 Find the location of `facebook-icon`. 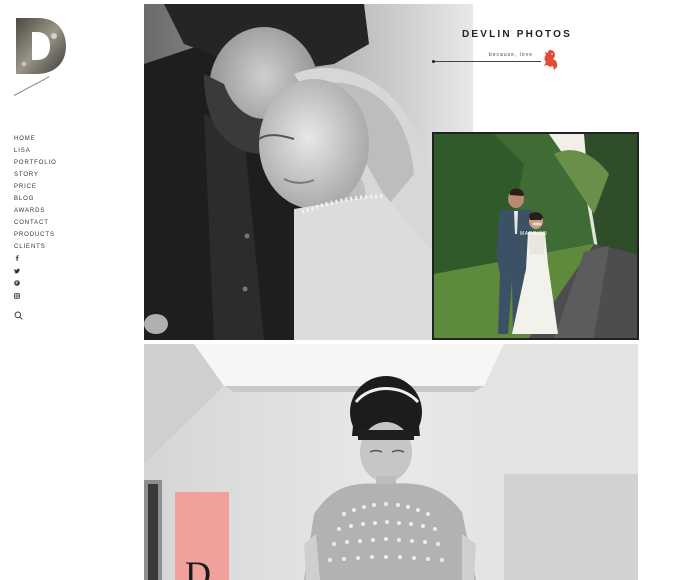

facebook-icon is located at coordinates (18, 259).